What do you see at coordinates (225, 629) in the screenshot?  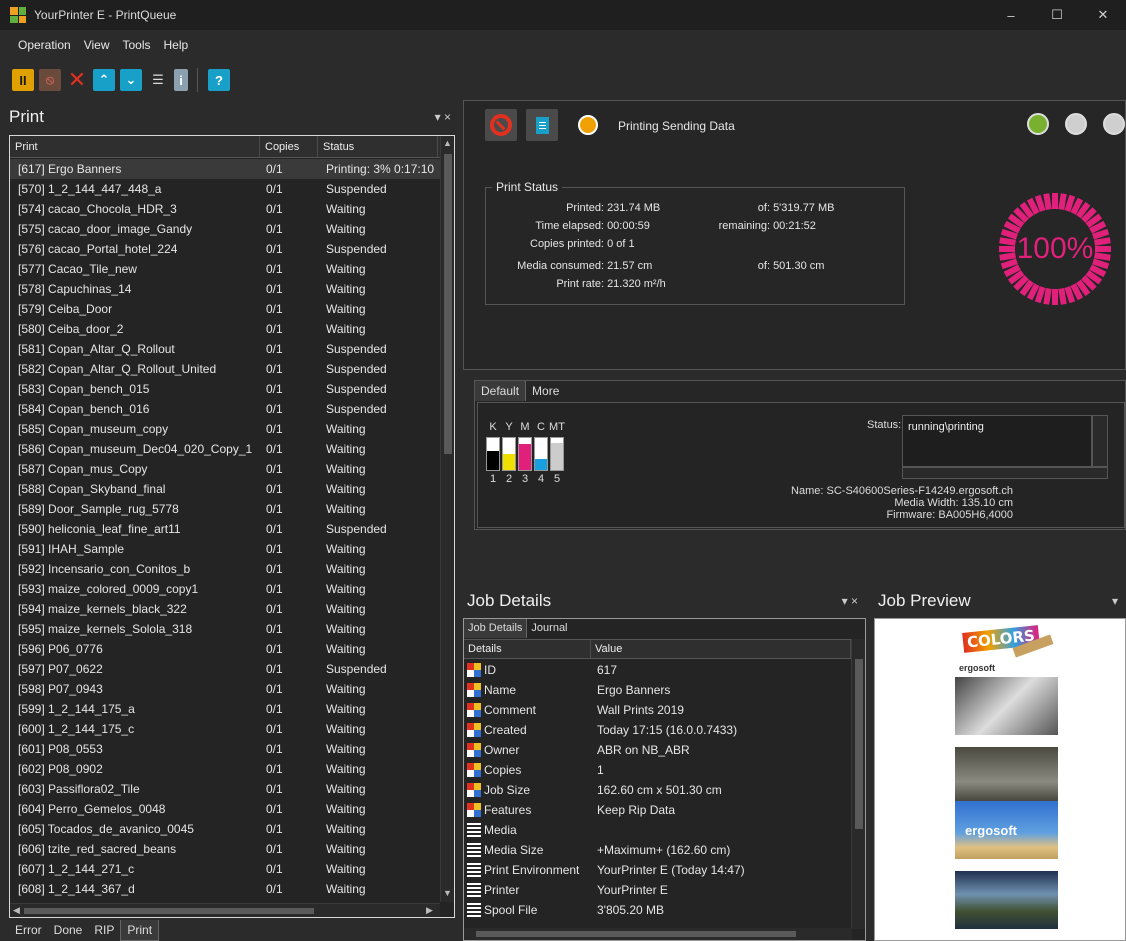 I see `queue-row: [595] maize_kernels_Solola_318 0/1 Waiting` at bounding box center [225, 629].